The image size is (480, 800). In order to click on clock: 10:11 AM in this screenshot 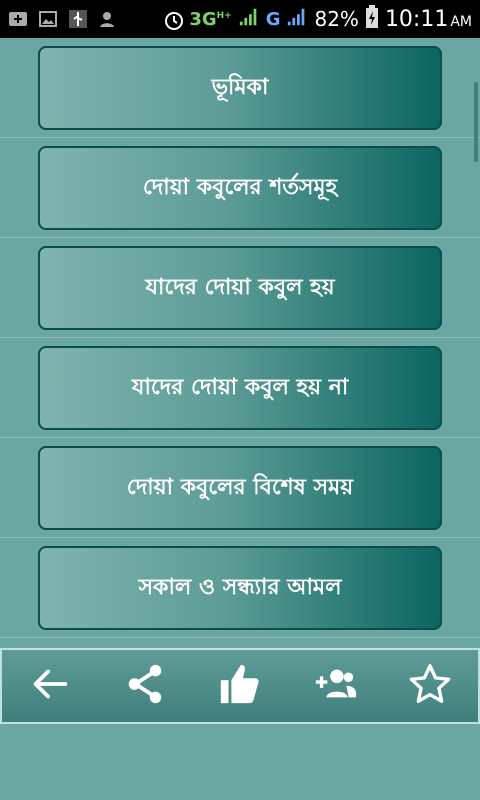, I will do `click(428, 19)`.